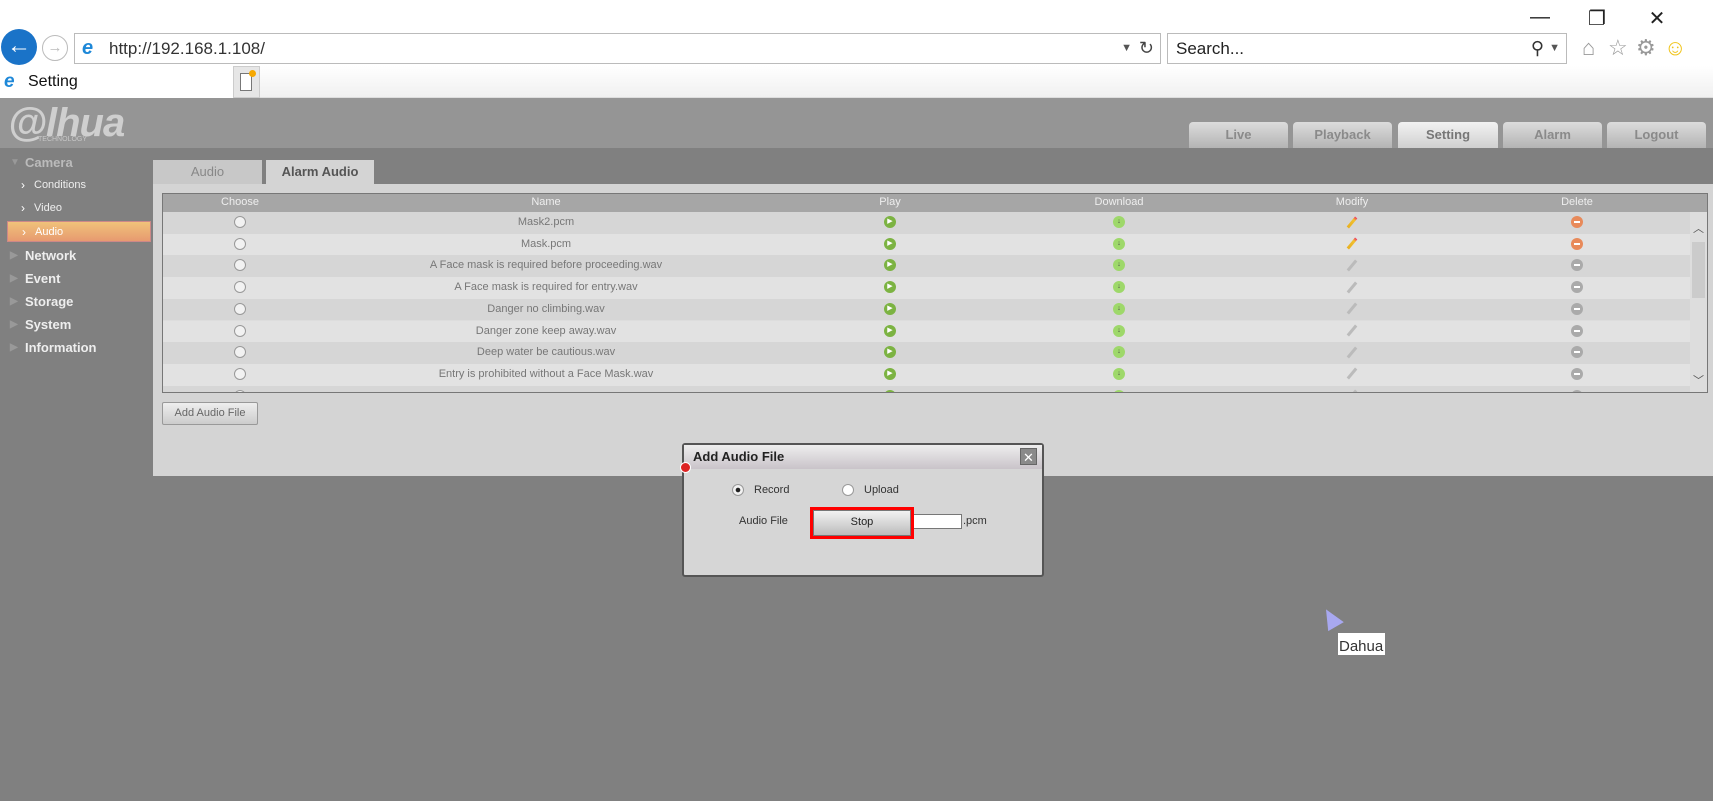 This screenshot has width=1713, height=801. Describe the element at coordinates (1698, 270) in the screenshot. I see `scrollbar-thumb` at that location.